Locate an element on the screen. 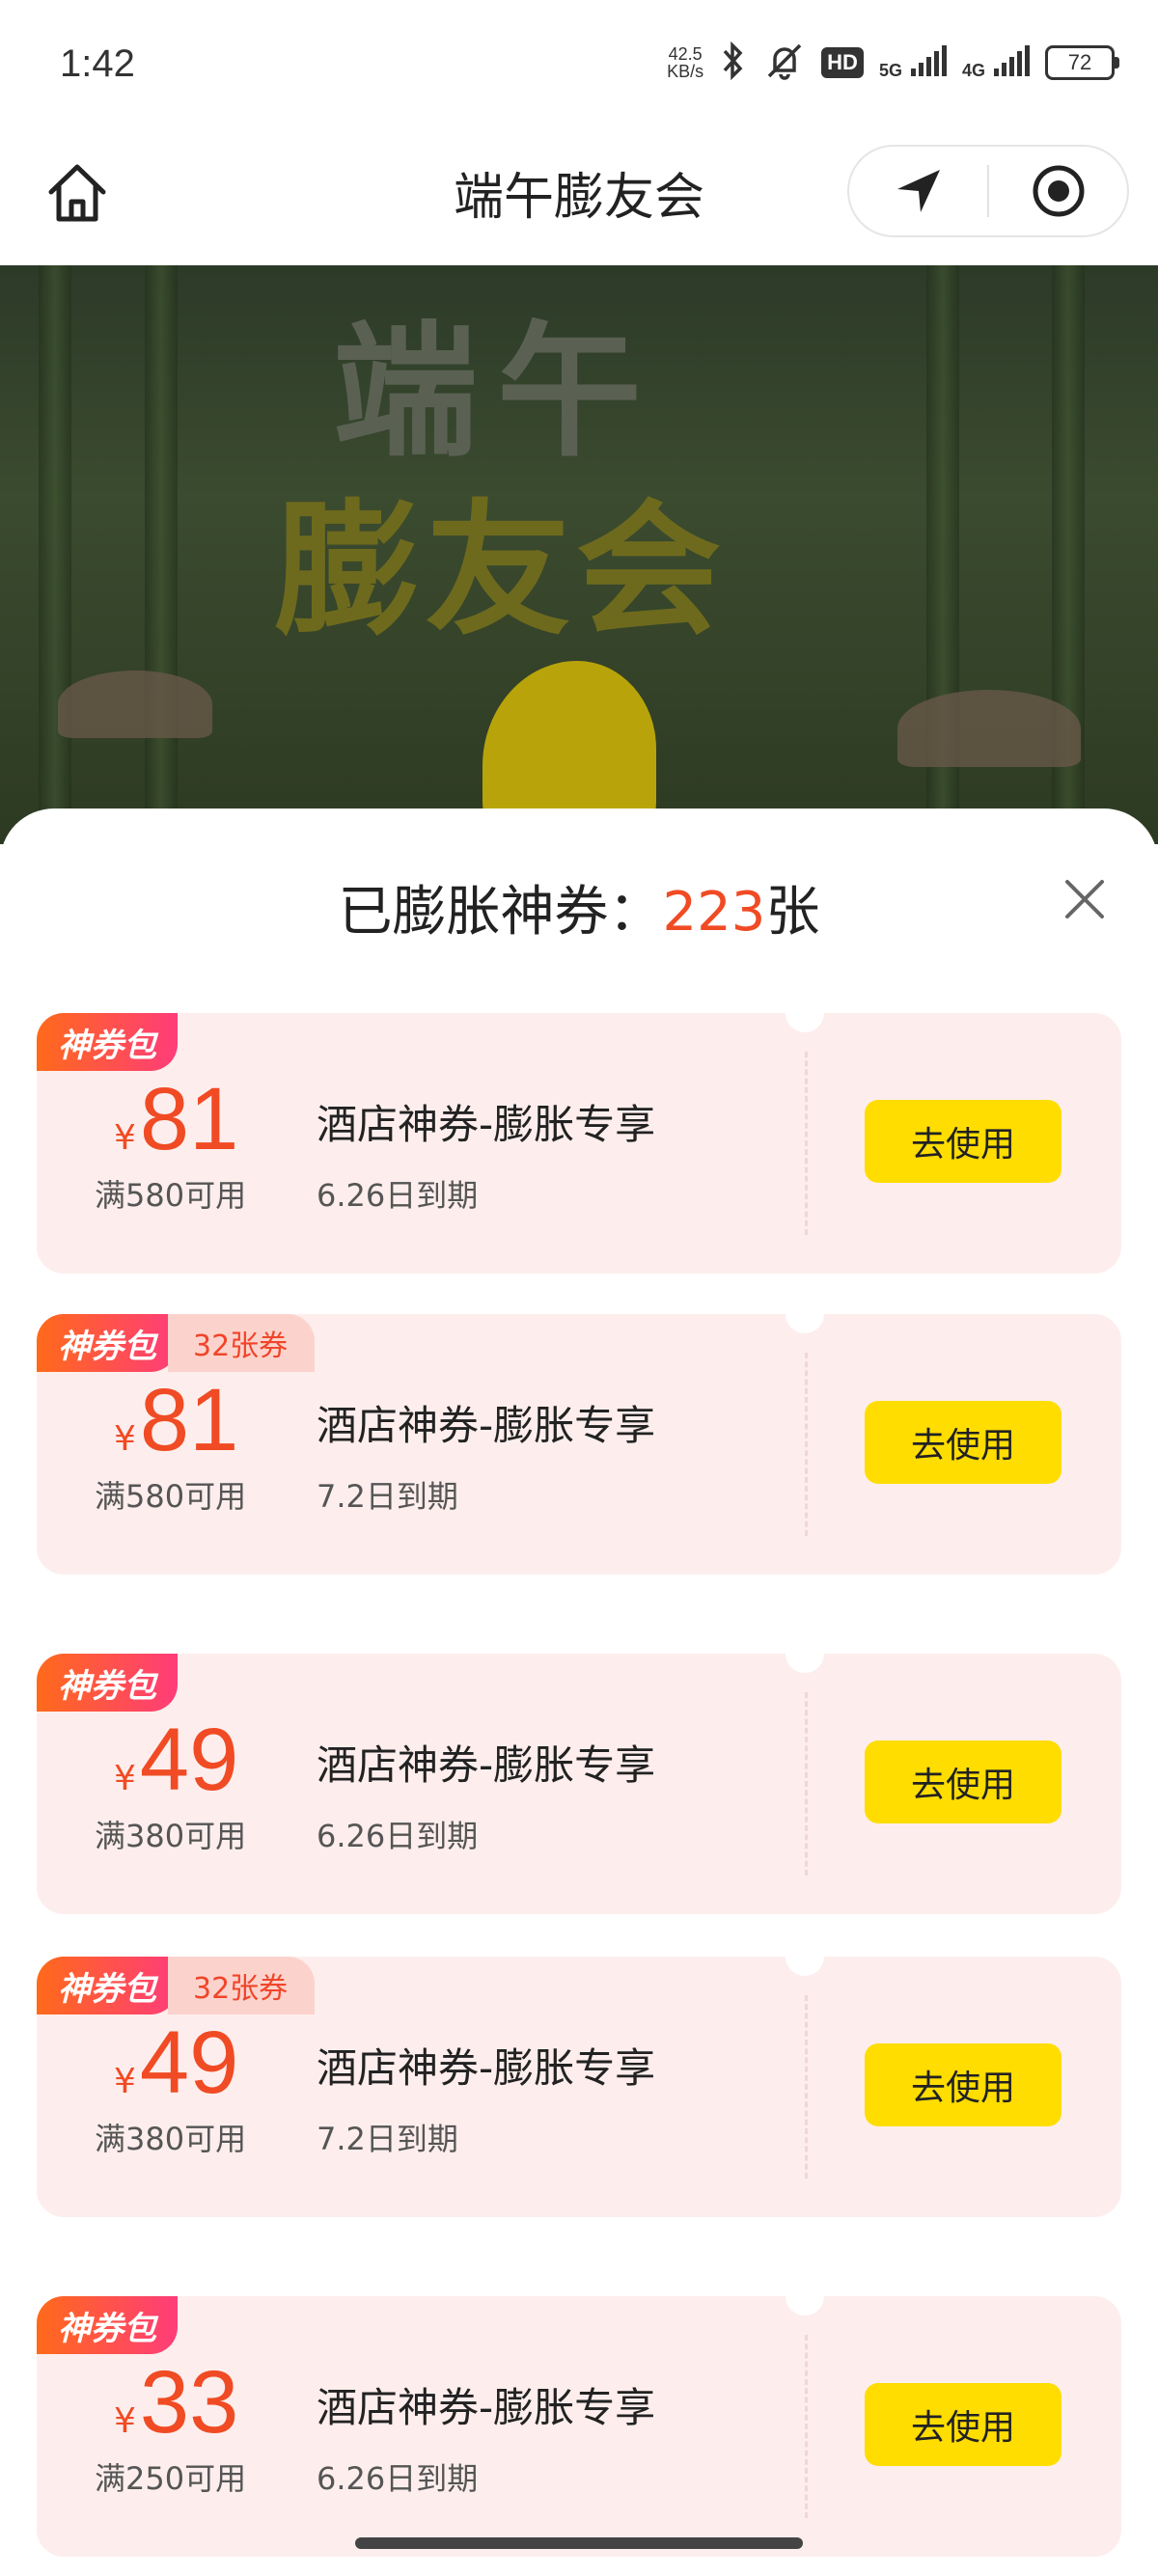 This screenshot has width=1158, height=2576. target-icon is located at coordinates (1058, 191).